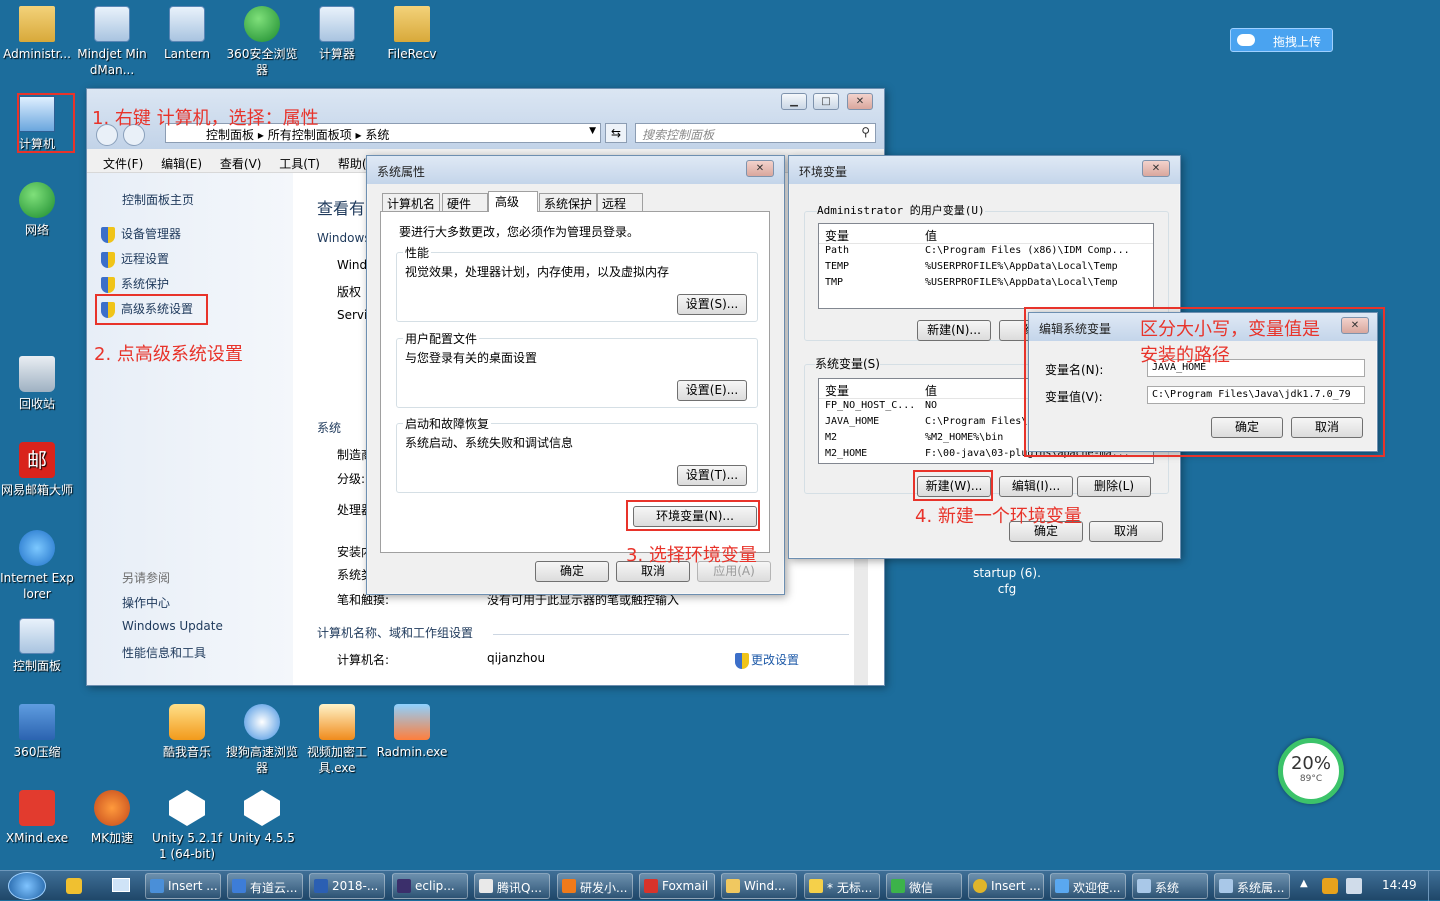  What do you see at coordinates (568, 202) in the screenshot?
I see `tab-system-protection: 系统保护` at bounding box center [568, 202].